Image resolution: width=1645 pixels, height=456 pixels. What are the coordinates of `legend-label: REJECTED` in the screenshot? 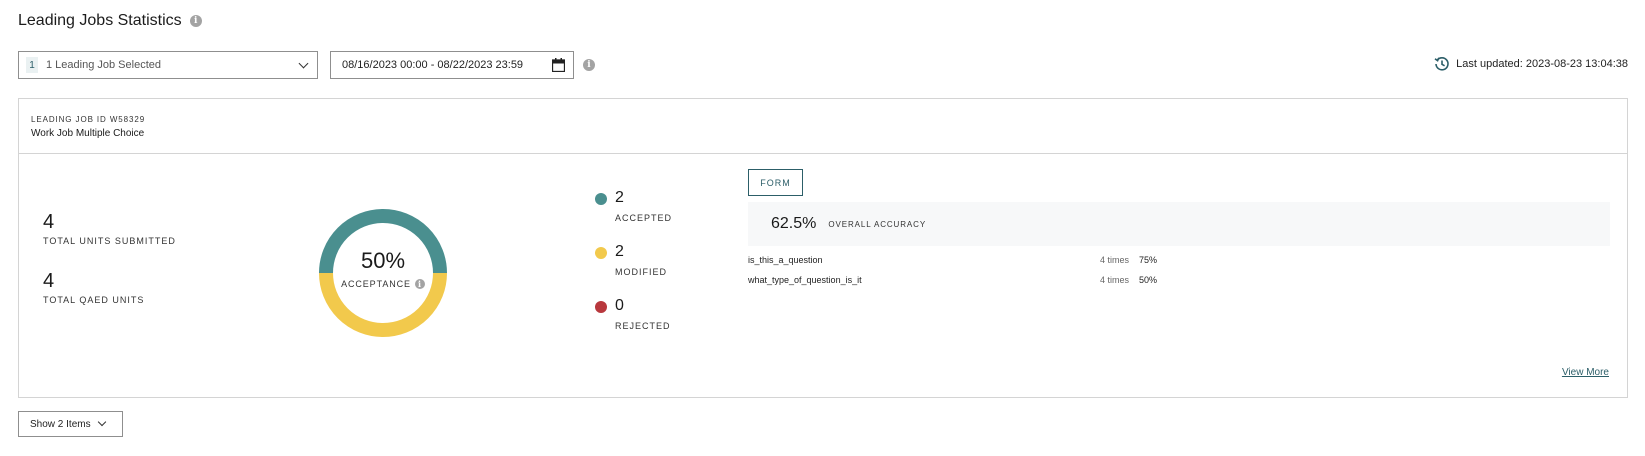 It's located at (643, 326).